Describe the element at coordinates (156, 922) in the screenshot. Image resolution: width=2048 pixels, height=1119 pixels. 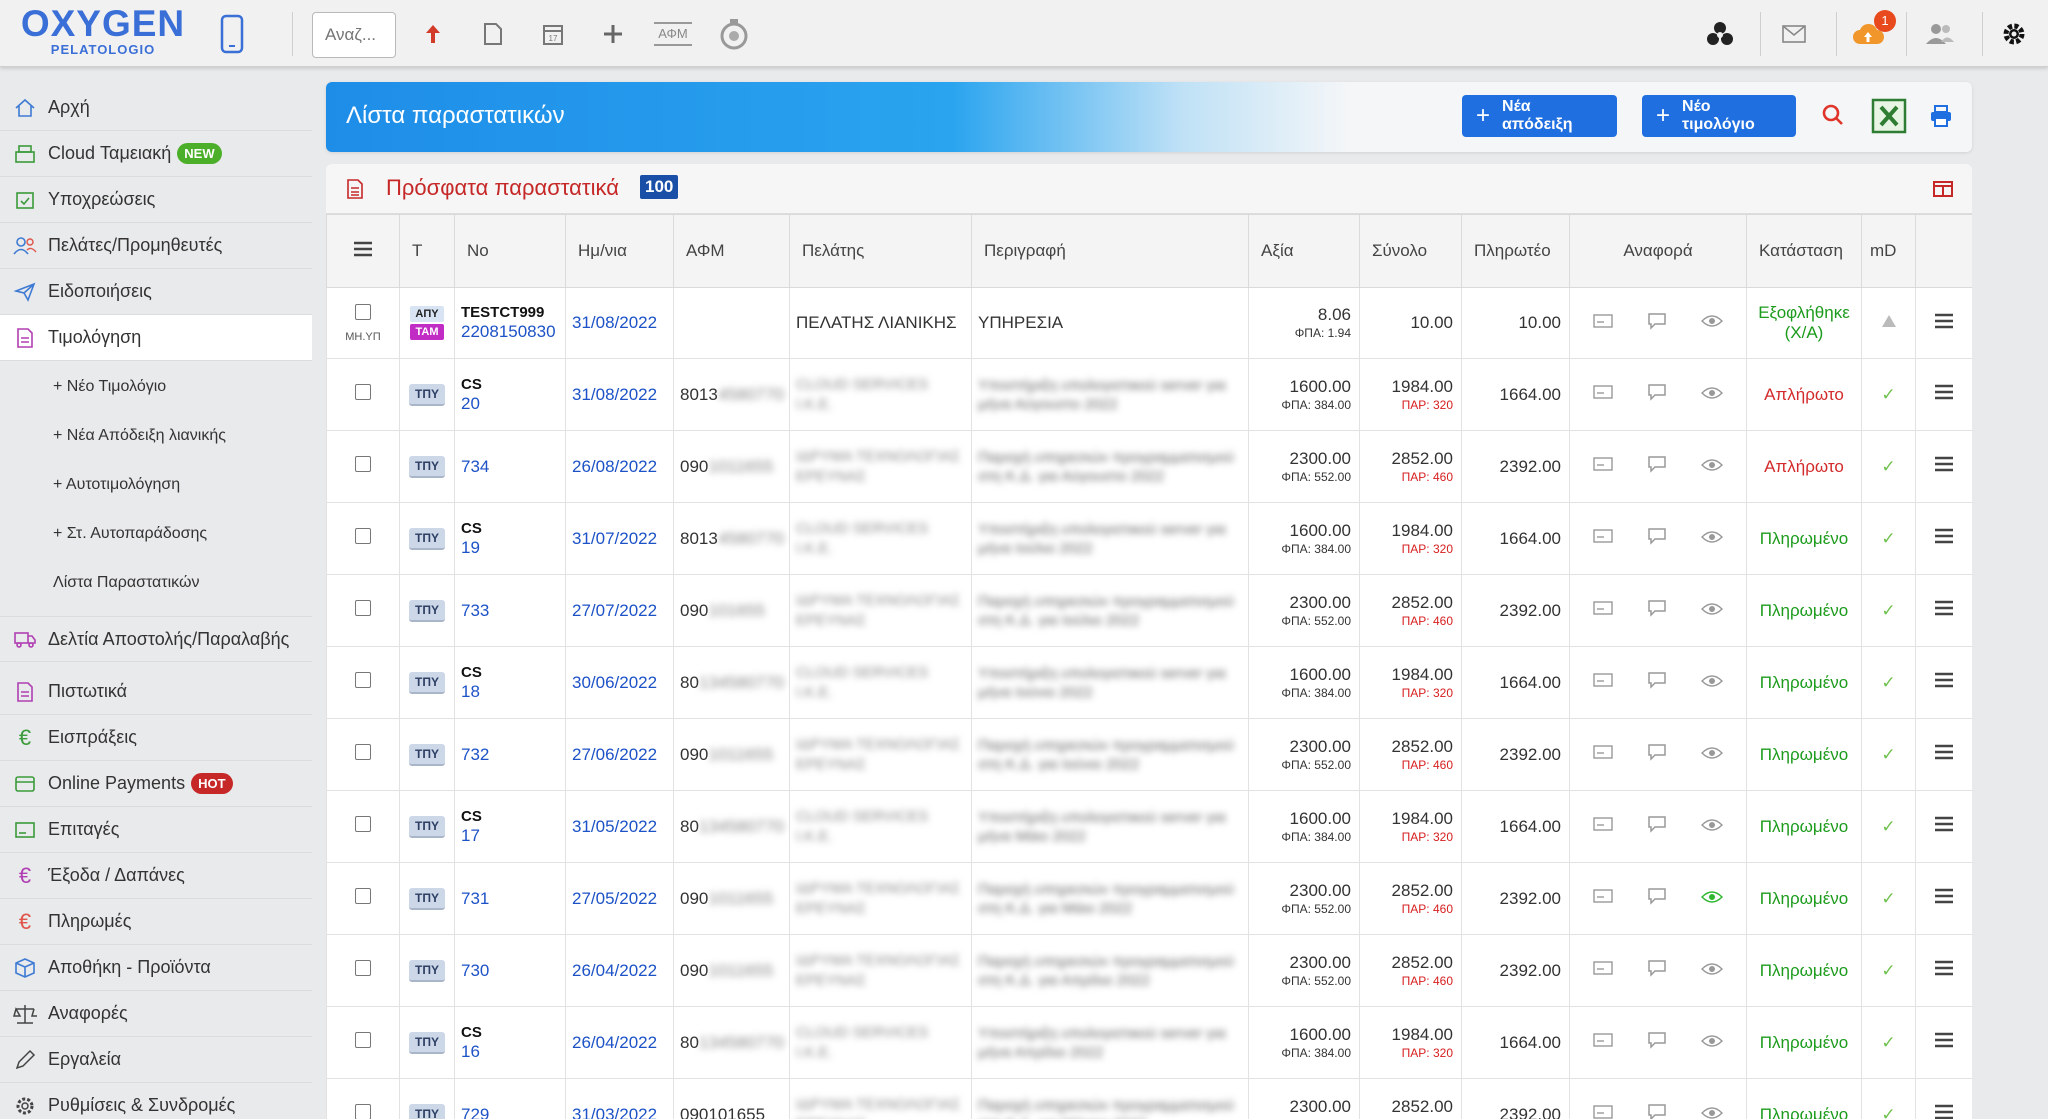
I see `sidebar-item-payments: € Πληρωμές` at that location.